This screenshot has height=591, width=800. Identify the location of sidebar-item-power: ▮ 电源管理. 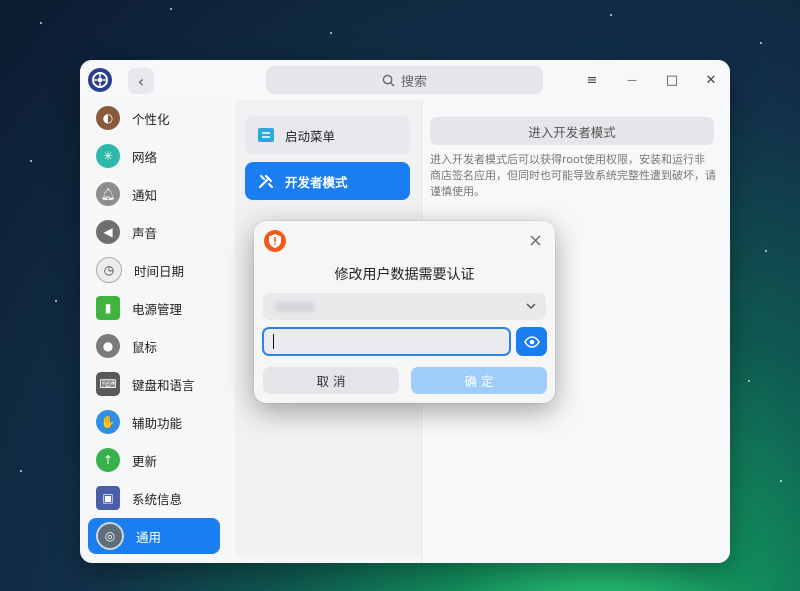
(154, 308).